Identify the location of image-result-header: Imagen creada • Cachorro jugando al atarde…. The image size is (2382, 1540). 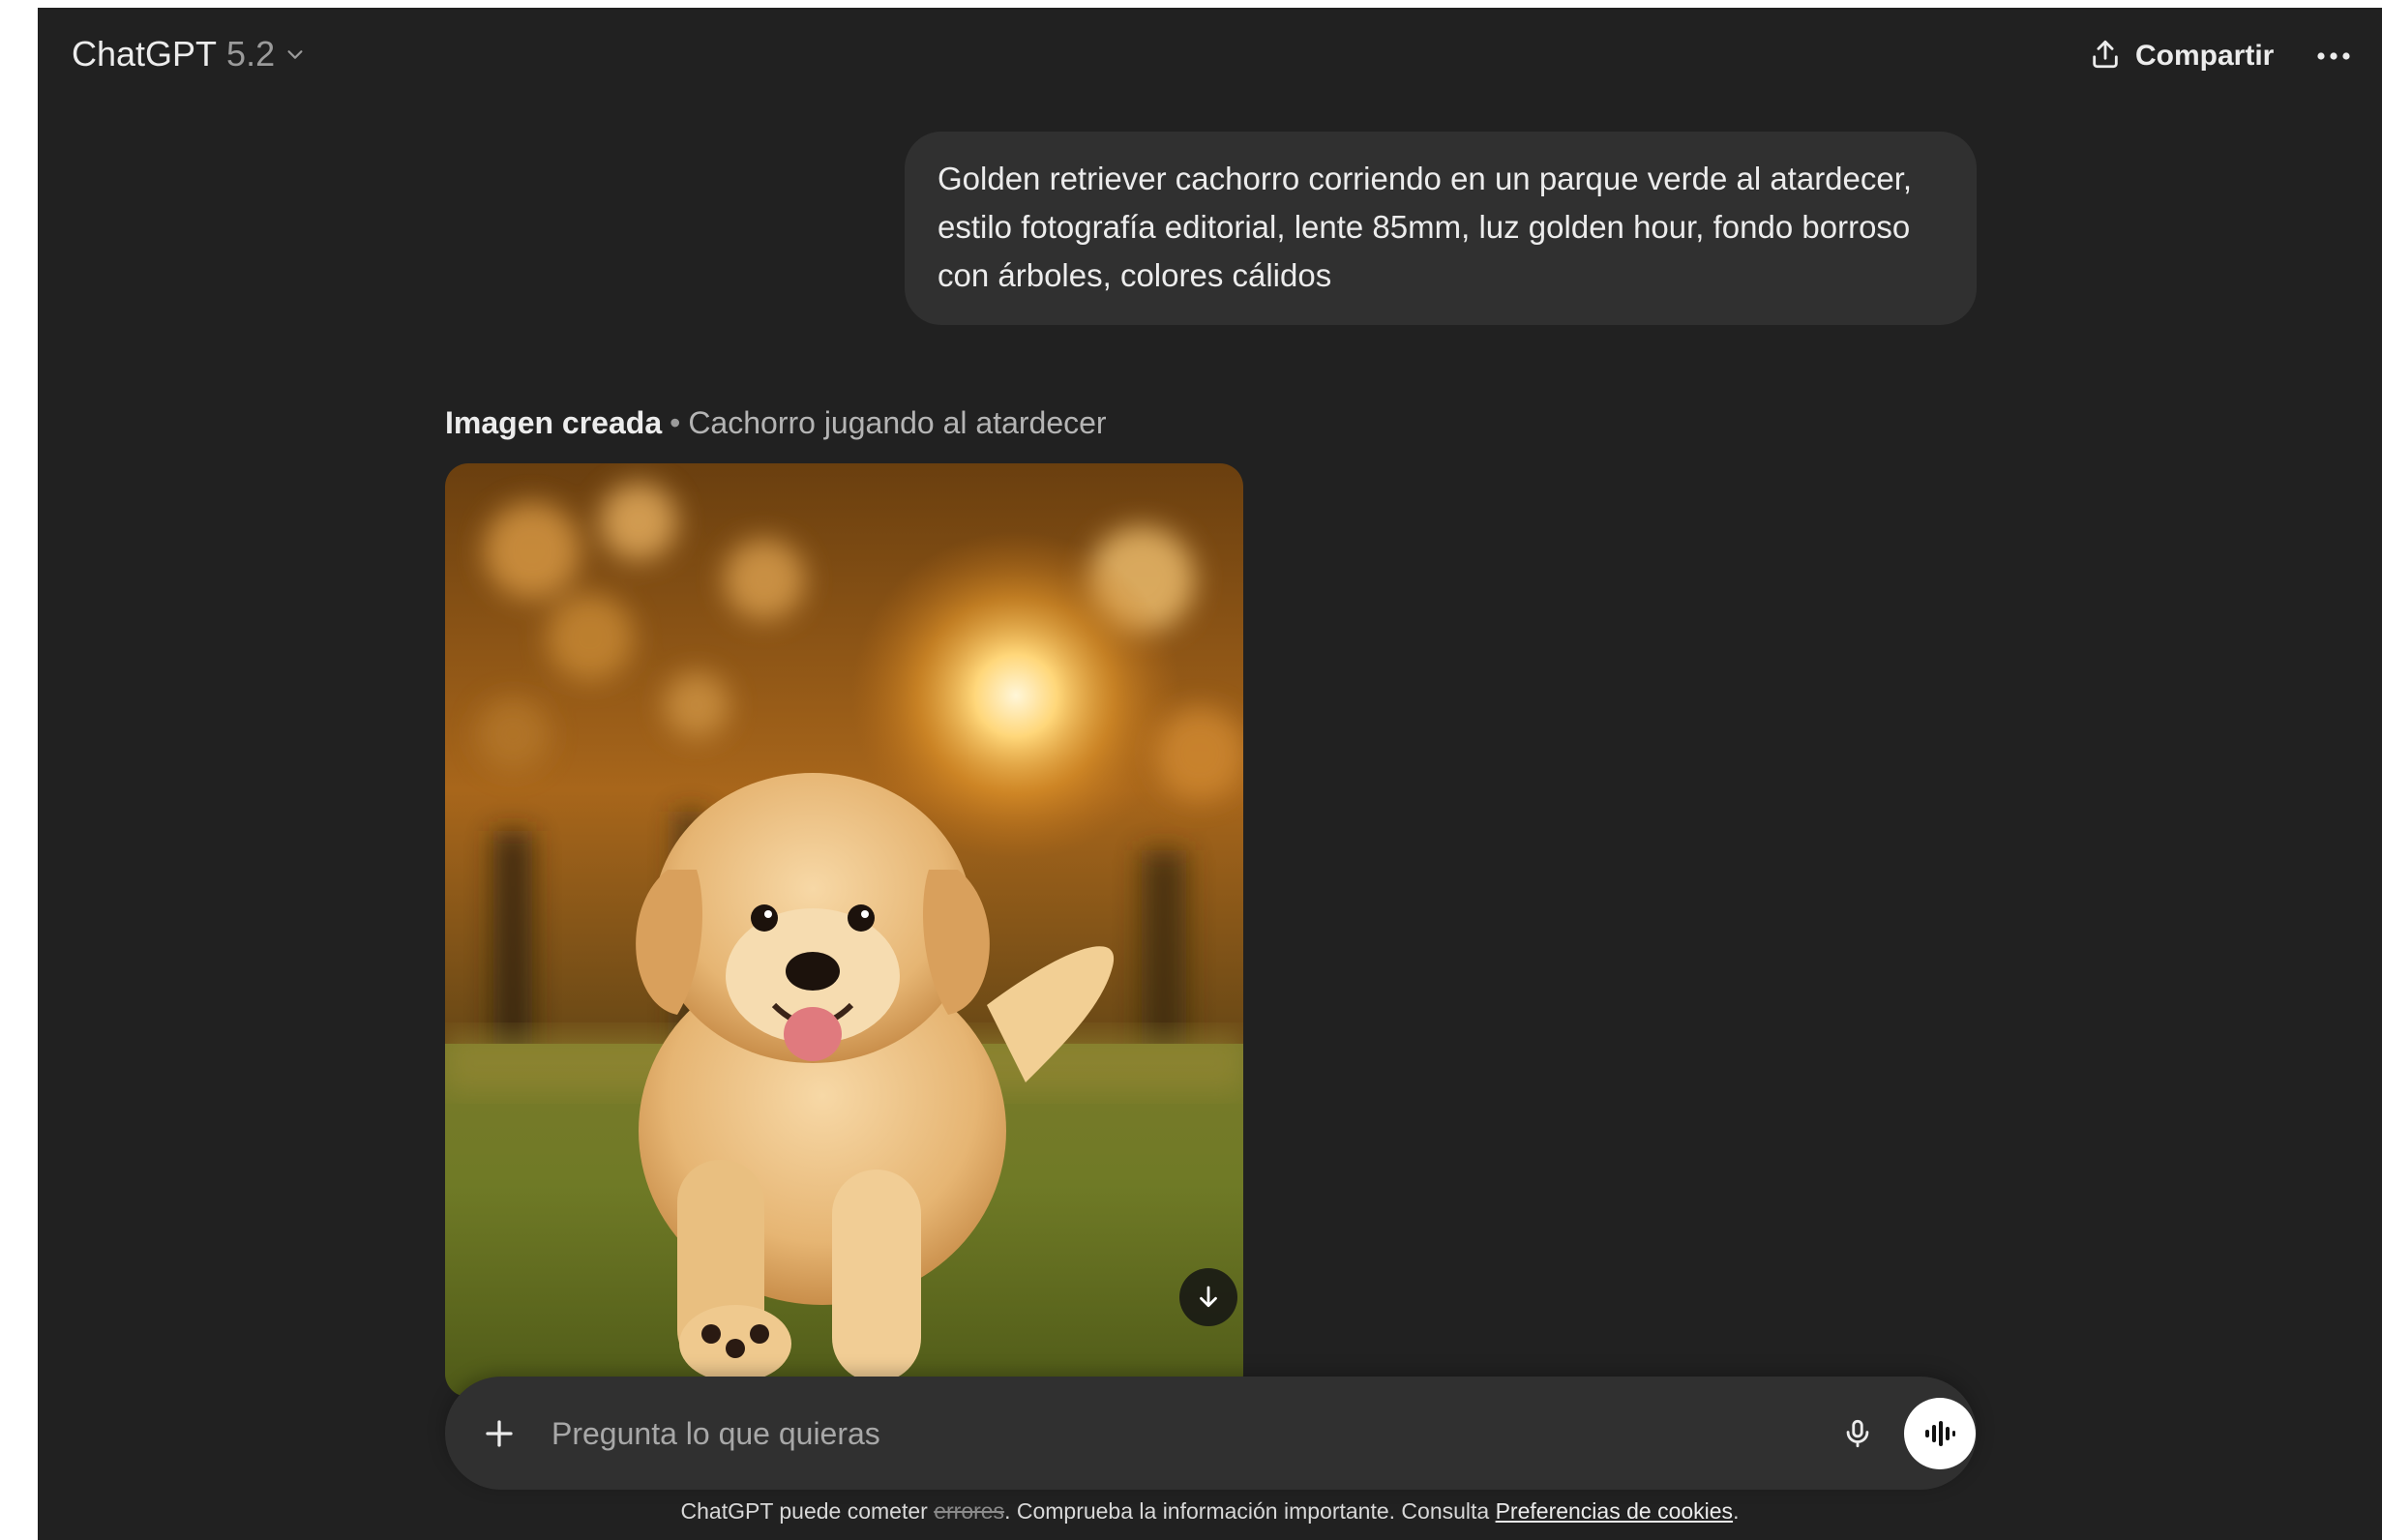
(776, 423).